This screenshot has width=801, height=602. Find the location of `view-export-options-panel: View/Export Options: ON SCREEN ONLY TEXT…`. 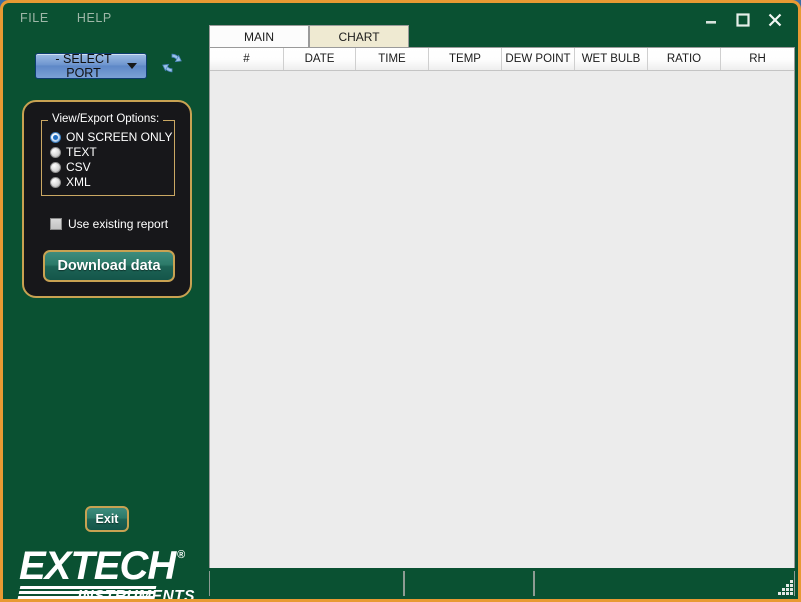

view-export-options-panel: View/Export Options: ON SCREEN ONLY TEXT… is located at coordinates (107, 199).